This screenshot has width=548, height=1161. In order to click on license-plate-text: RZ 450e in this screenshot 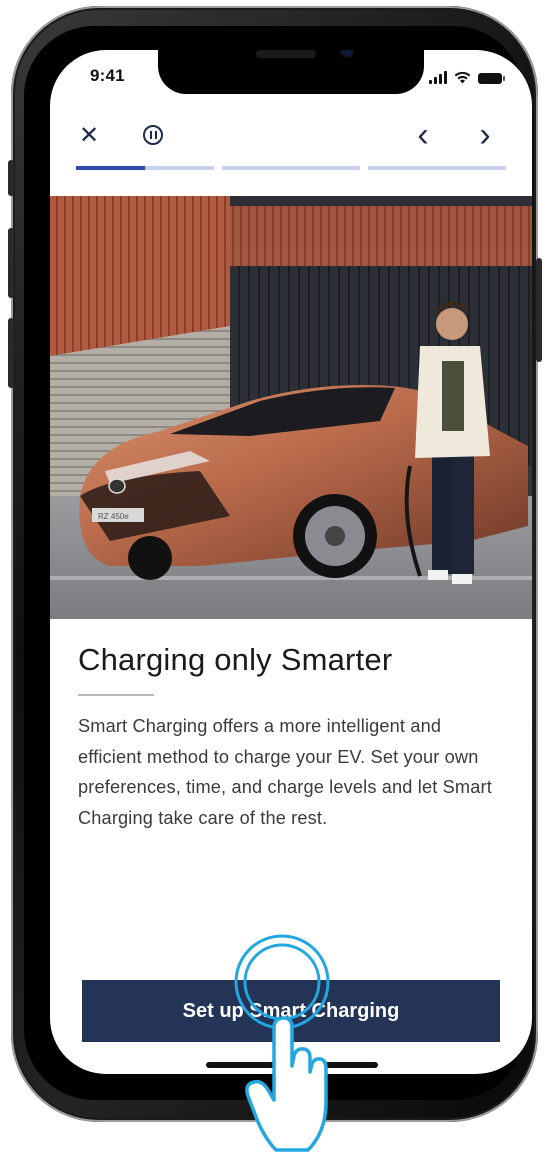, I will do `click(113, 516)`.